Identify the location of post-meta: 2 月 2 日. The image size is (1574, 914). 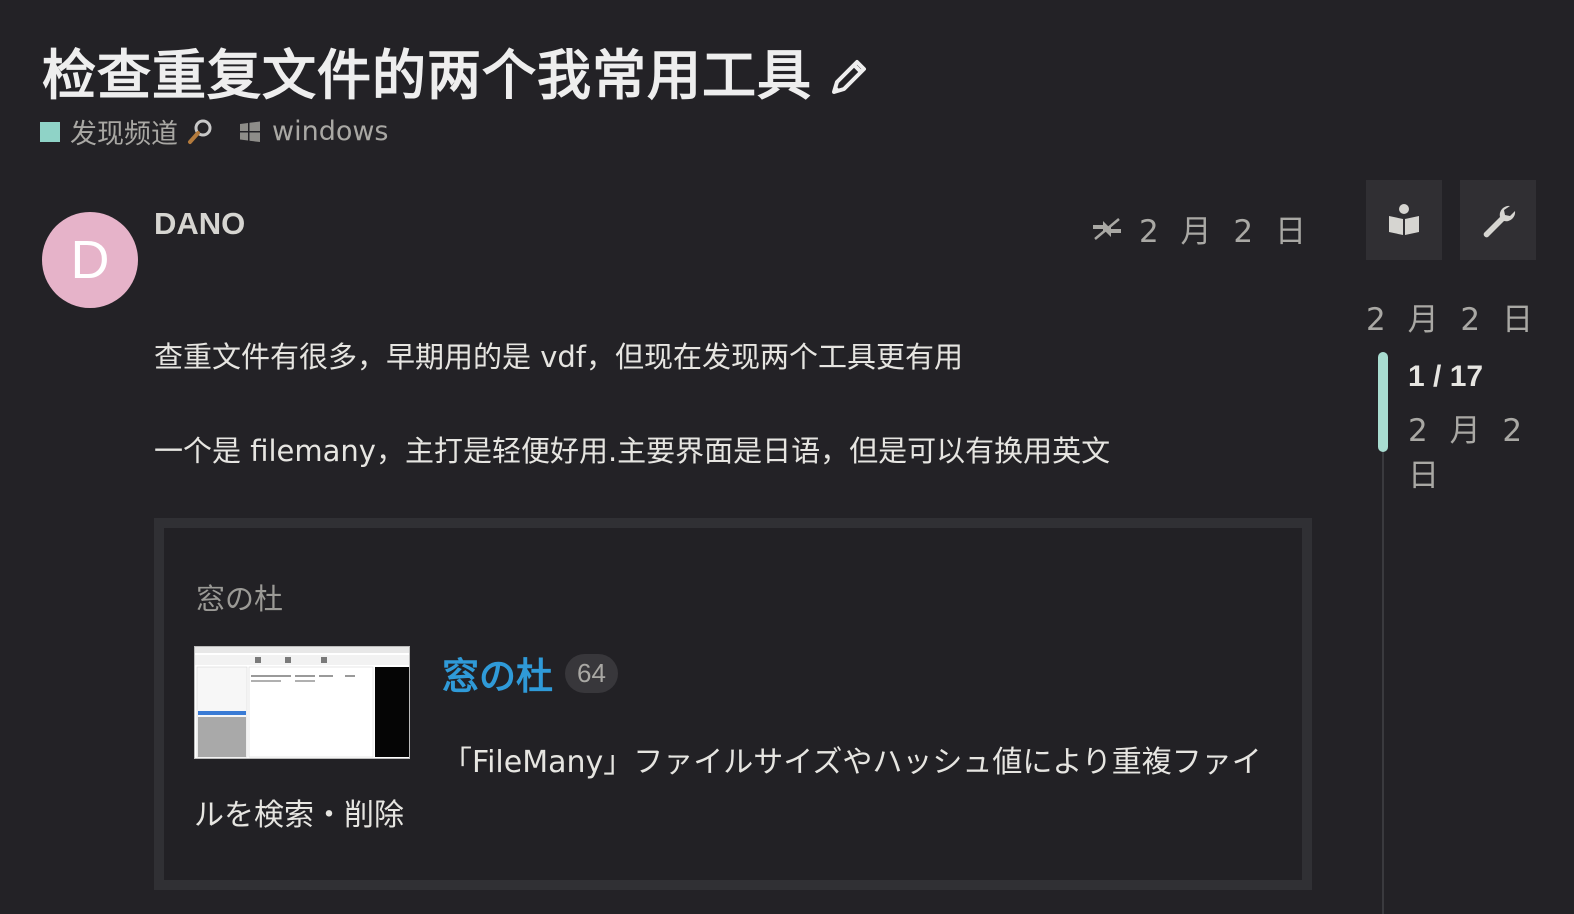
(1196, 228).